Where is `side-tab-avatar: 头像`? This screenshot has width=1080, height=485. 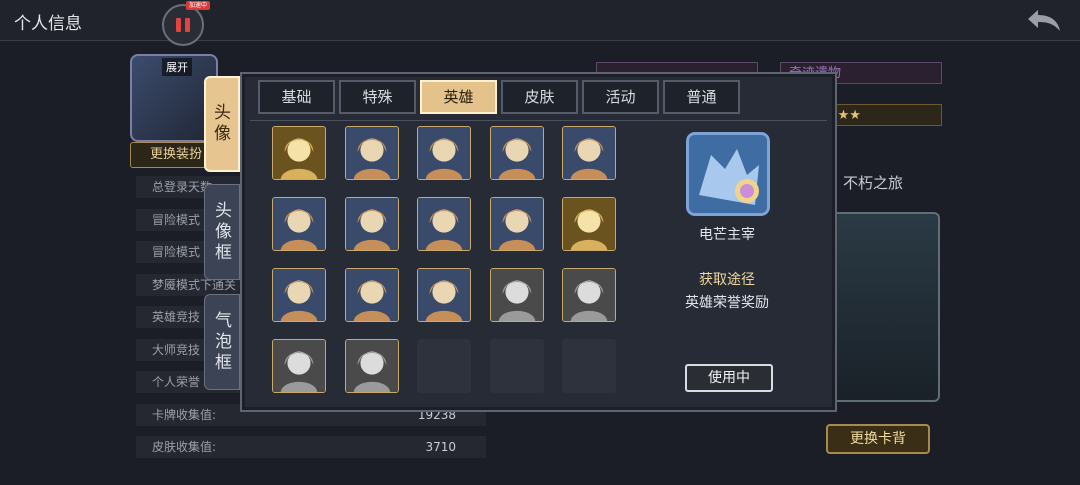
side-tab-avatar: 头像 is located at coordinates (222, 124).